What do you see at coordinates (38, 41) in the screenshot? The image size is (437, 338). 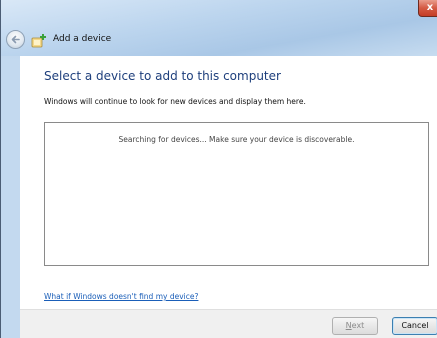 I see `add-device-icon` at bounding box center [38, 41].